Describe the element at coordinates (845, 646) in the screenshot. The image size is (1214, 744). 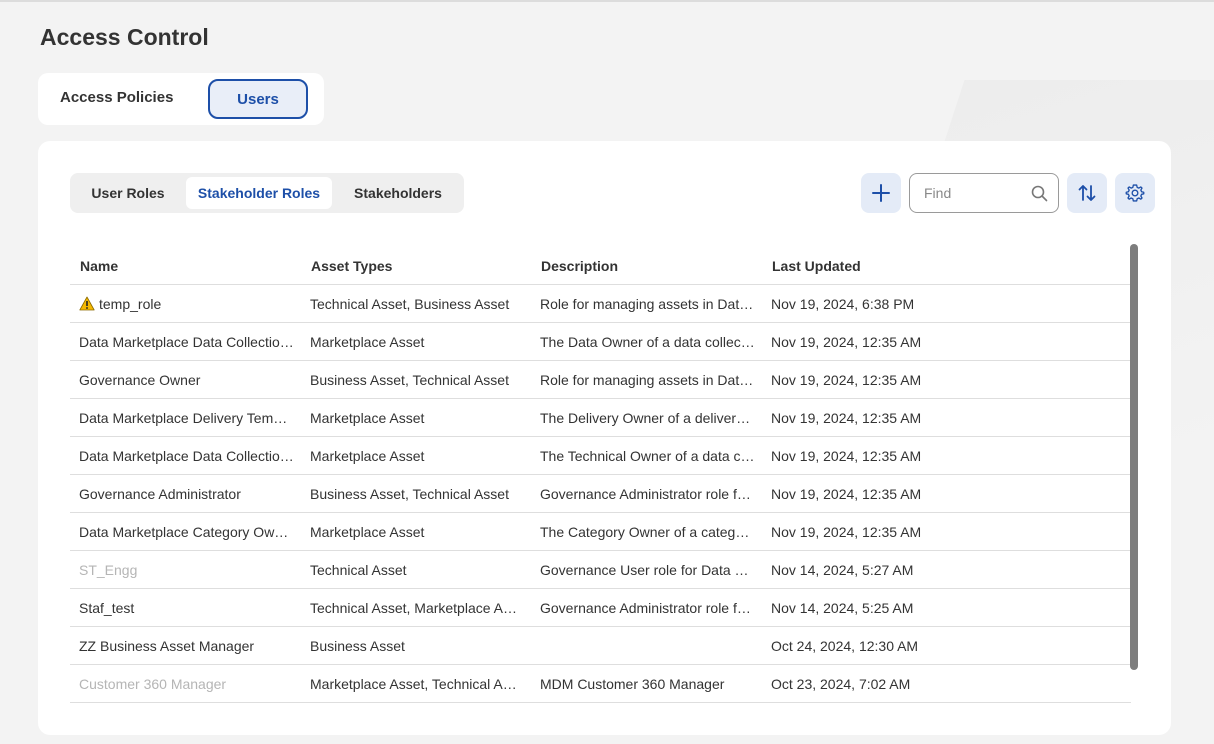
I see `cell-last-updated: Oct 24, 2024, 12:30 AM` at that location.